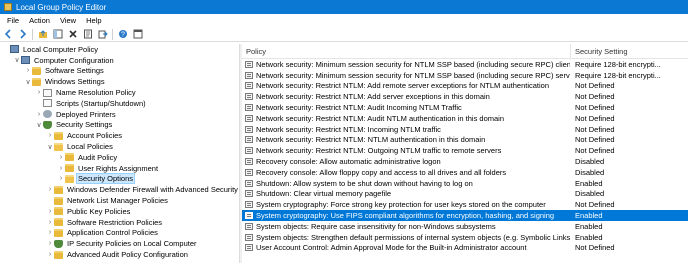 Image resolution: width=688 pixels, height=263 pixels. What do you see at coordinates (119, 81) in the screenshot?
I see `tree-item: ∨ Windows Settings` at bounding box center [119, 81].